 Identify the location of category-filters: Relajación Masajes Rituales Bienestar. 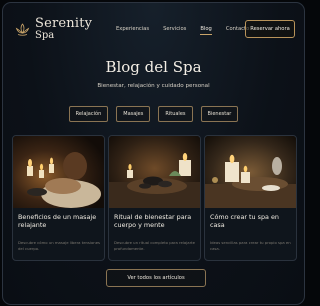
(153, 114).